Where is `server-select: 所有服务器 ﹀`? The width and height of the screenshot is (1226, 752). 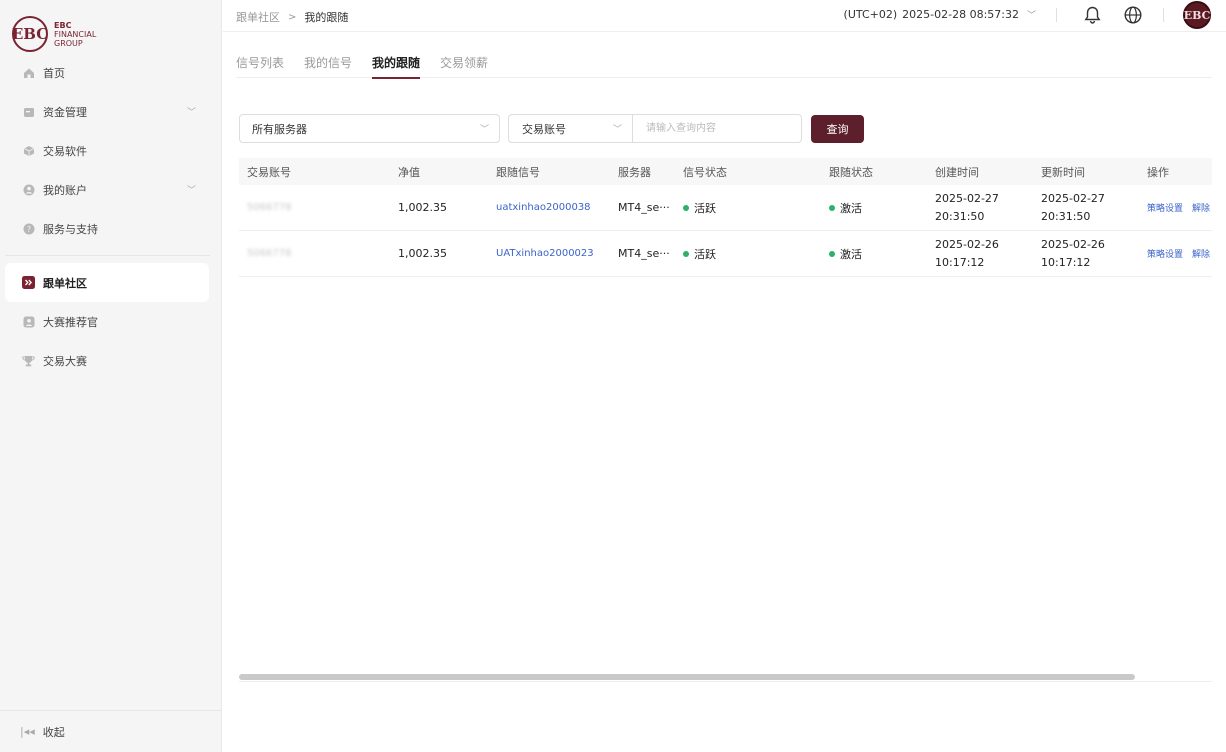 server-select: 所有服务器 ﹀ is located at coordinates (369, 128).